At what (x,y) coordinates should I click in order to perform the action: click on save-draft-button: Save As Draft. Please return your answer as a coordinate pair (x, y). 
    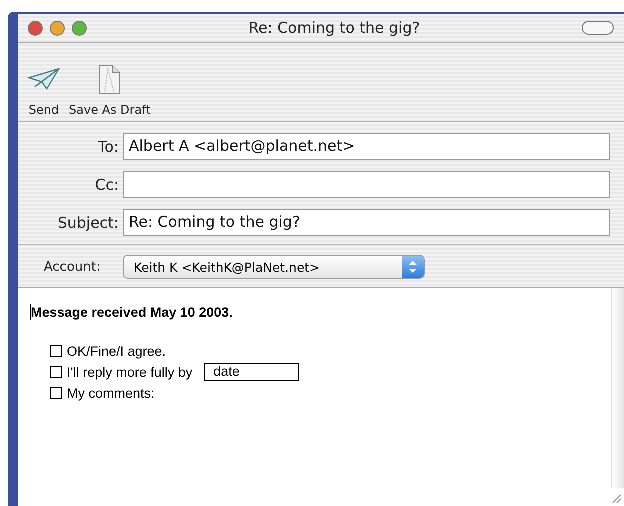
    Looking at the image, I should click on (110, 89).